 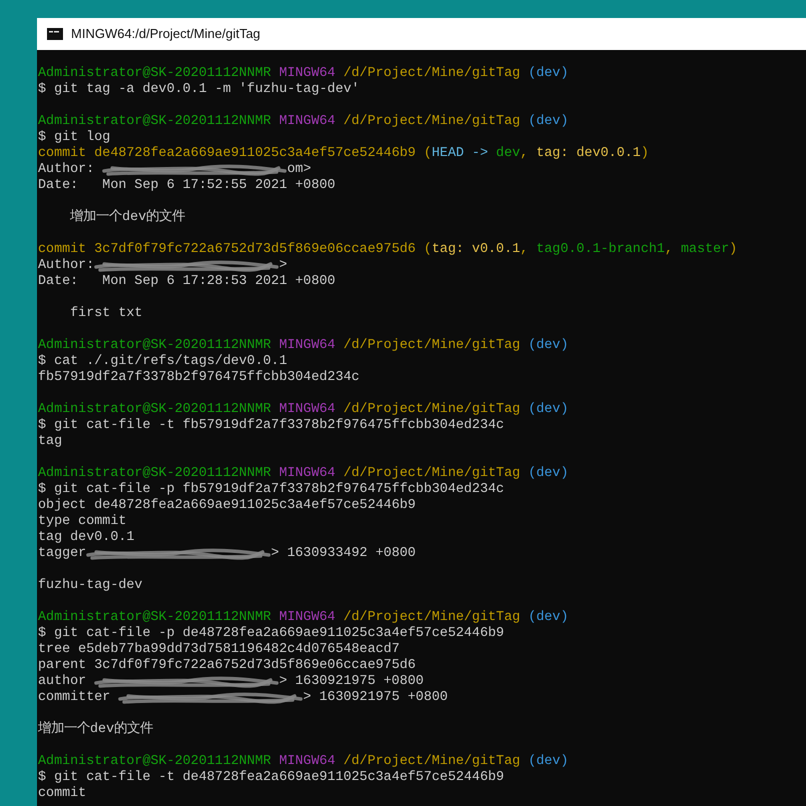 What do you see at coordinates (476, 250) in the screenshot?
I see `terminal-text: tag: v0.0.1` at bounding box center [476, 250].